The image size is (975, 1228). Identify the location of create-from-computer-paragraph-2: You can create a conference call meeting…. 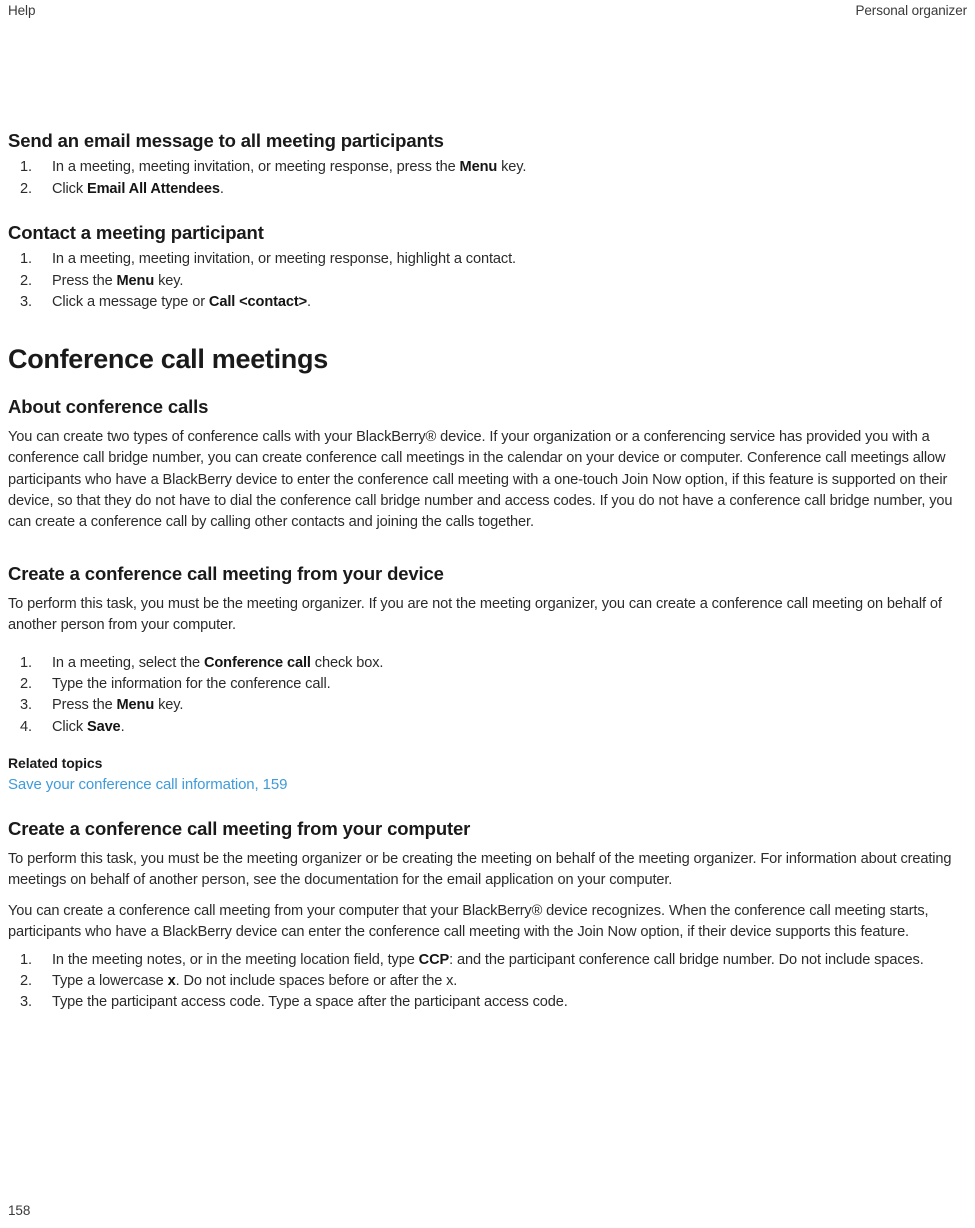
(468, 922).